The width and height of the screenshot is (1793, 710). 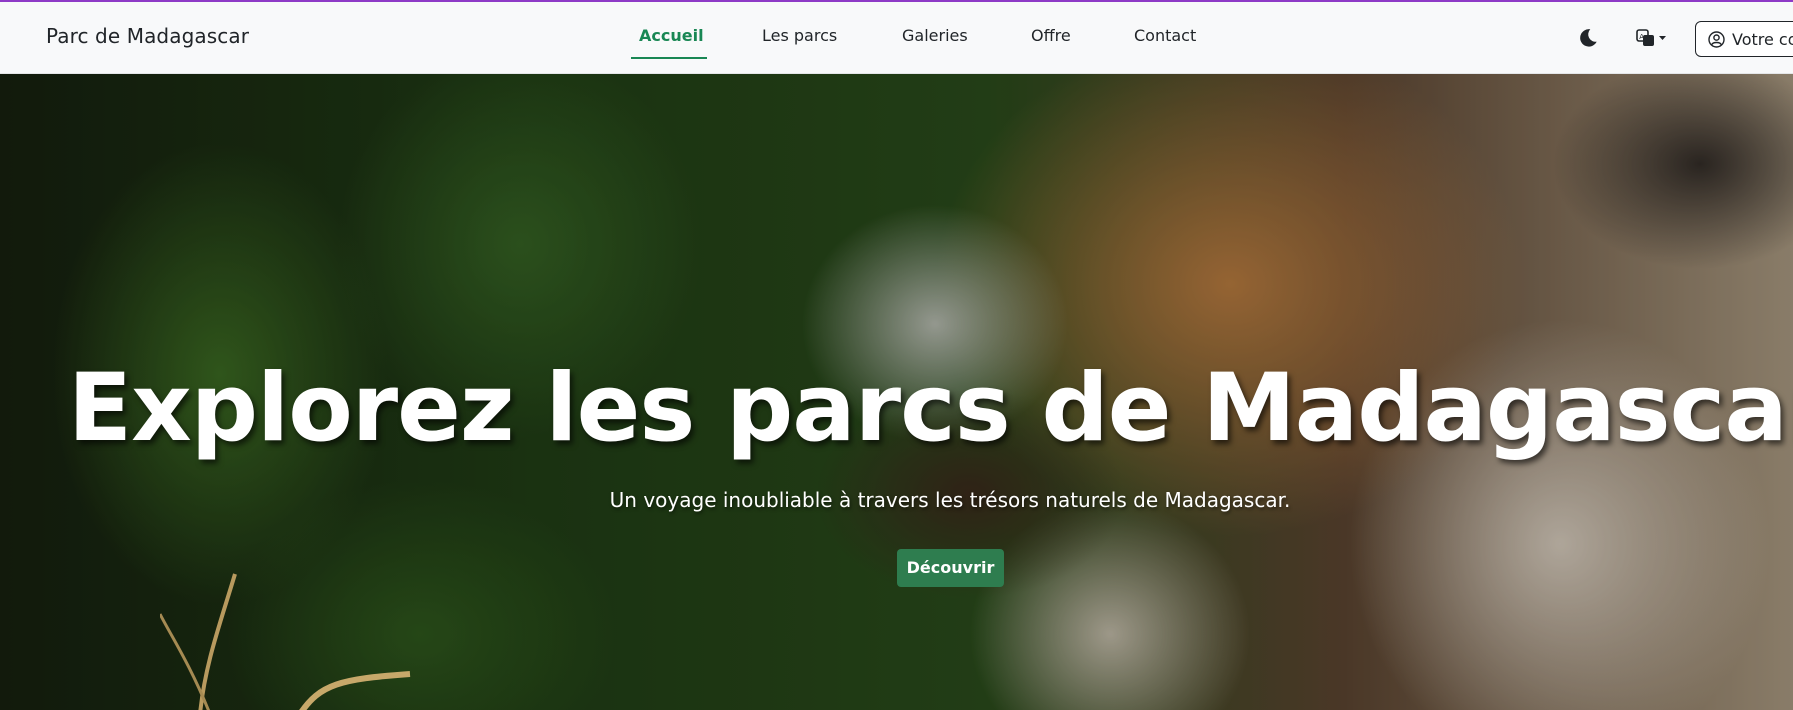 I want to click on brand-logo: Parc de Madagascar, so click(x=147, y=36).